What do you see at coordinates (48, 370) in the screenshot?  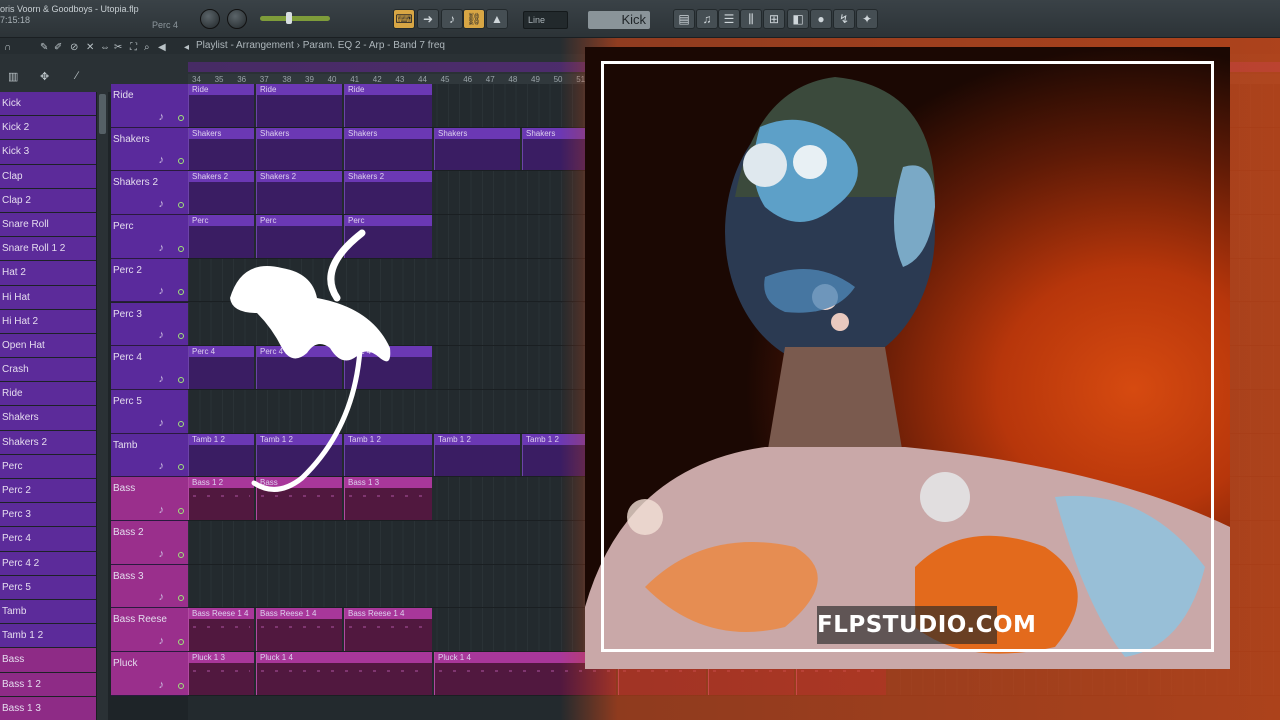 I see `channel-item: Crash` at bounding box center [48, 370].